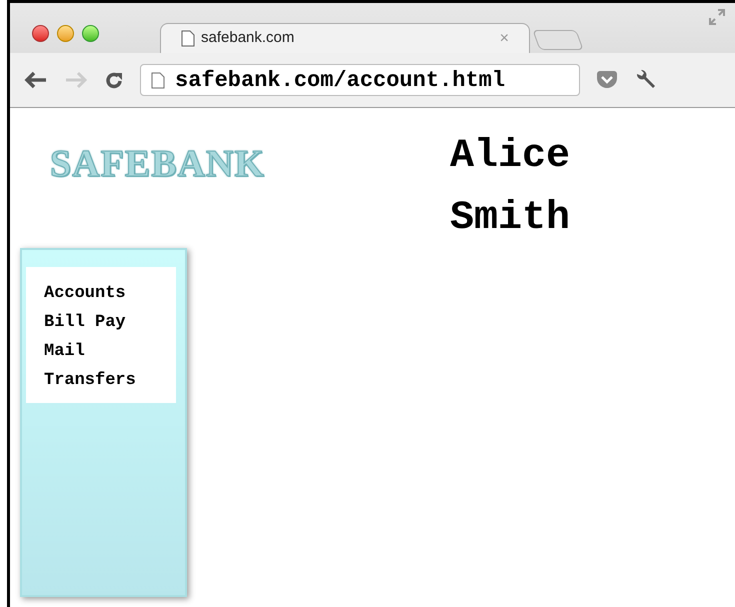 Image resolution: width=735 pixels, height=607 pixels. I want to click on back-arrow-icon, so click(36, 80).